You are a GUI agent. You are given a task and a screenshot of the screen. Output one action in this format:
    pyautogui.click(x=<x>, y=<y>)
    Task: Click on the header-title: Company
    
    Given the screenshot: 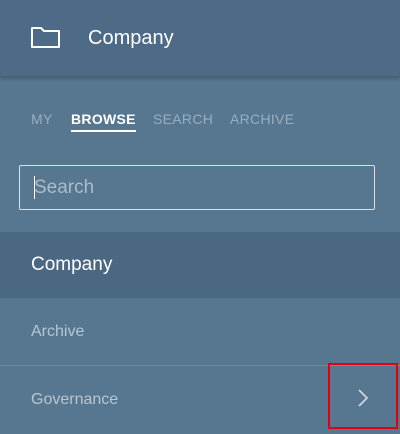 What is the action you would take?
    pyautogui.click(x=131, y=38)
    